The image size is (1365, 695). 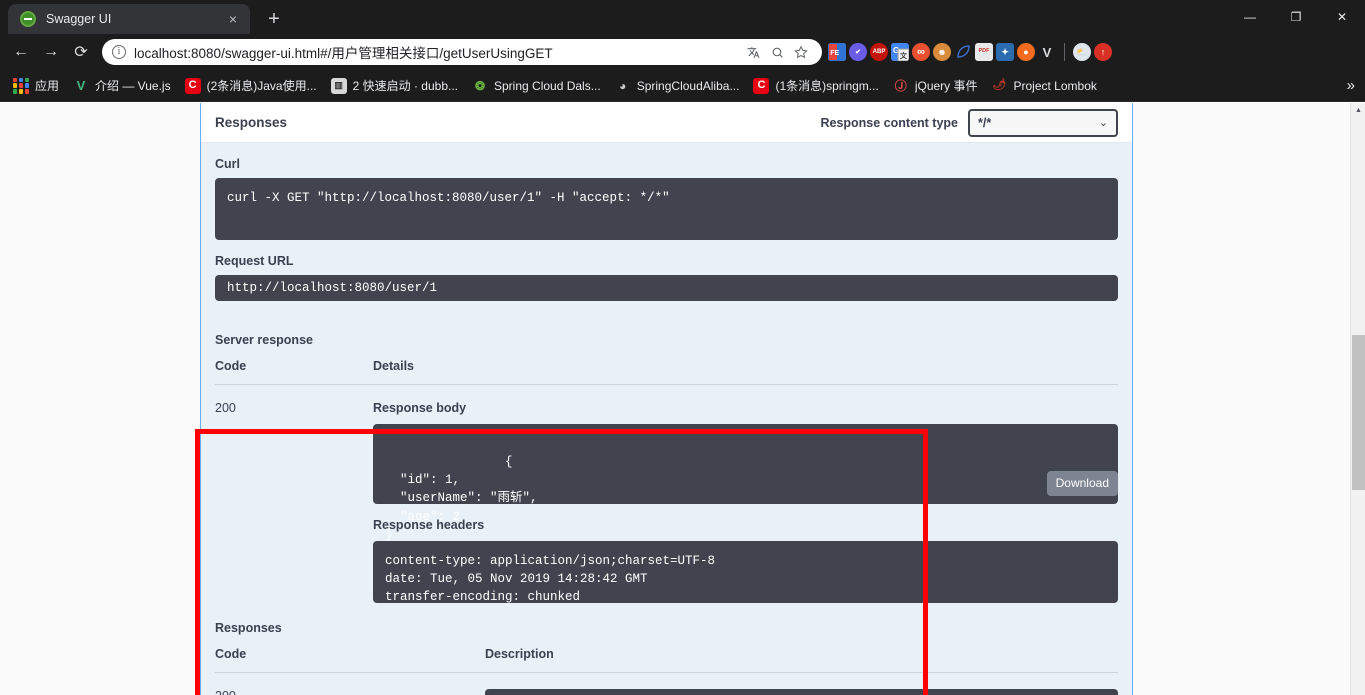 I want to click on responses-header: Responses Response content type */* ⌄, so click(x=666, y=123).